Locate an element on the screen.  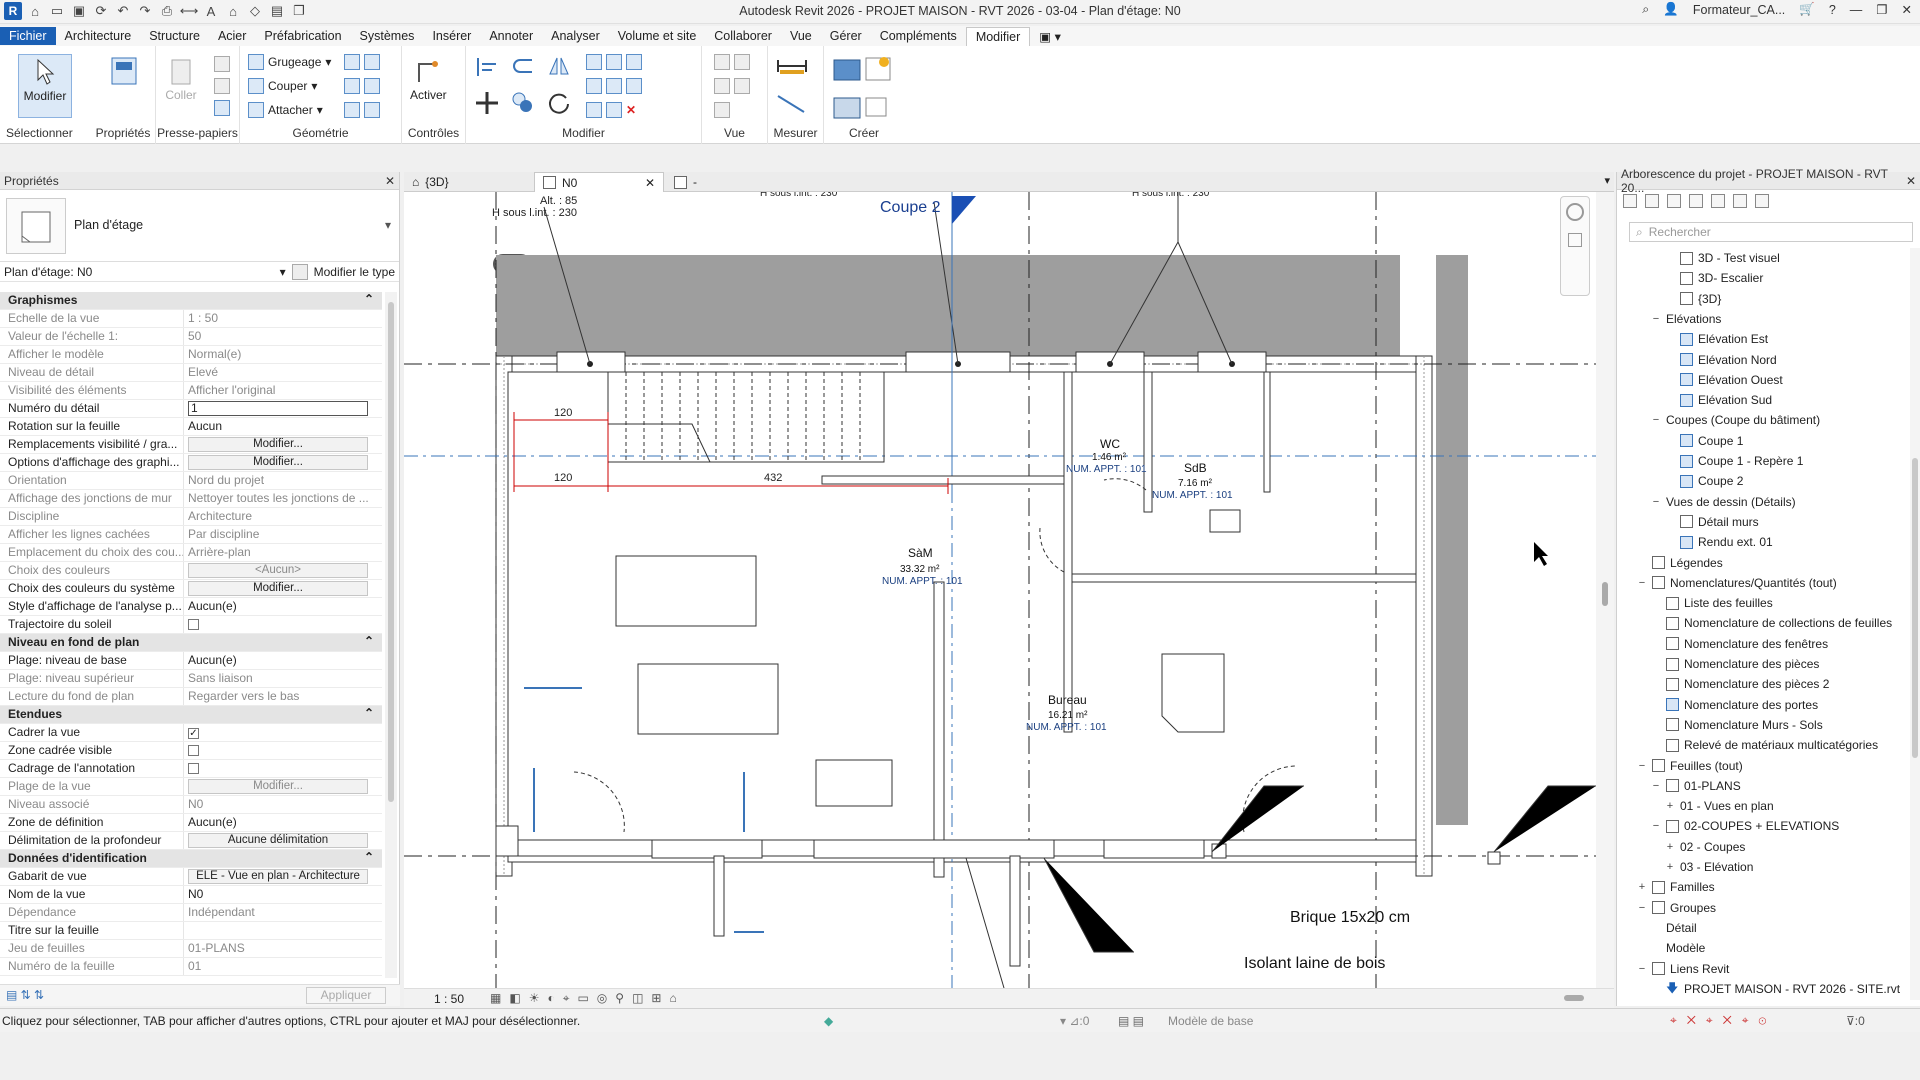
measure-tool-icon is located at coordinates (793, 66).